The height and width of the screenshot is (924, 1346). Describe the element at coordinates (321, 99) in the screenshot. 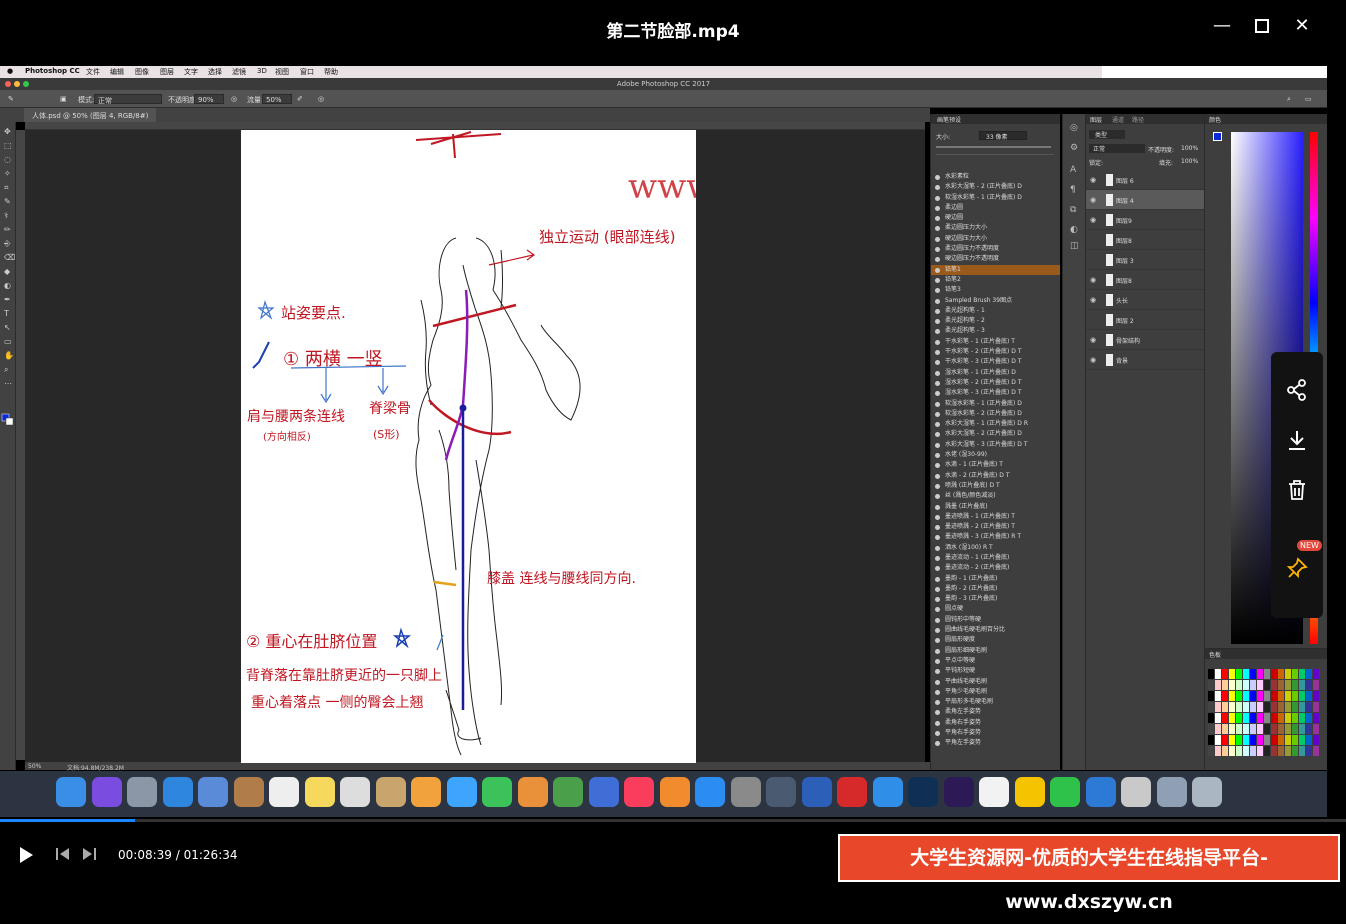

I see `pressure-size-icon: ◎` at that location.